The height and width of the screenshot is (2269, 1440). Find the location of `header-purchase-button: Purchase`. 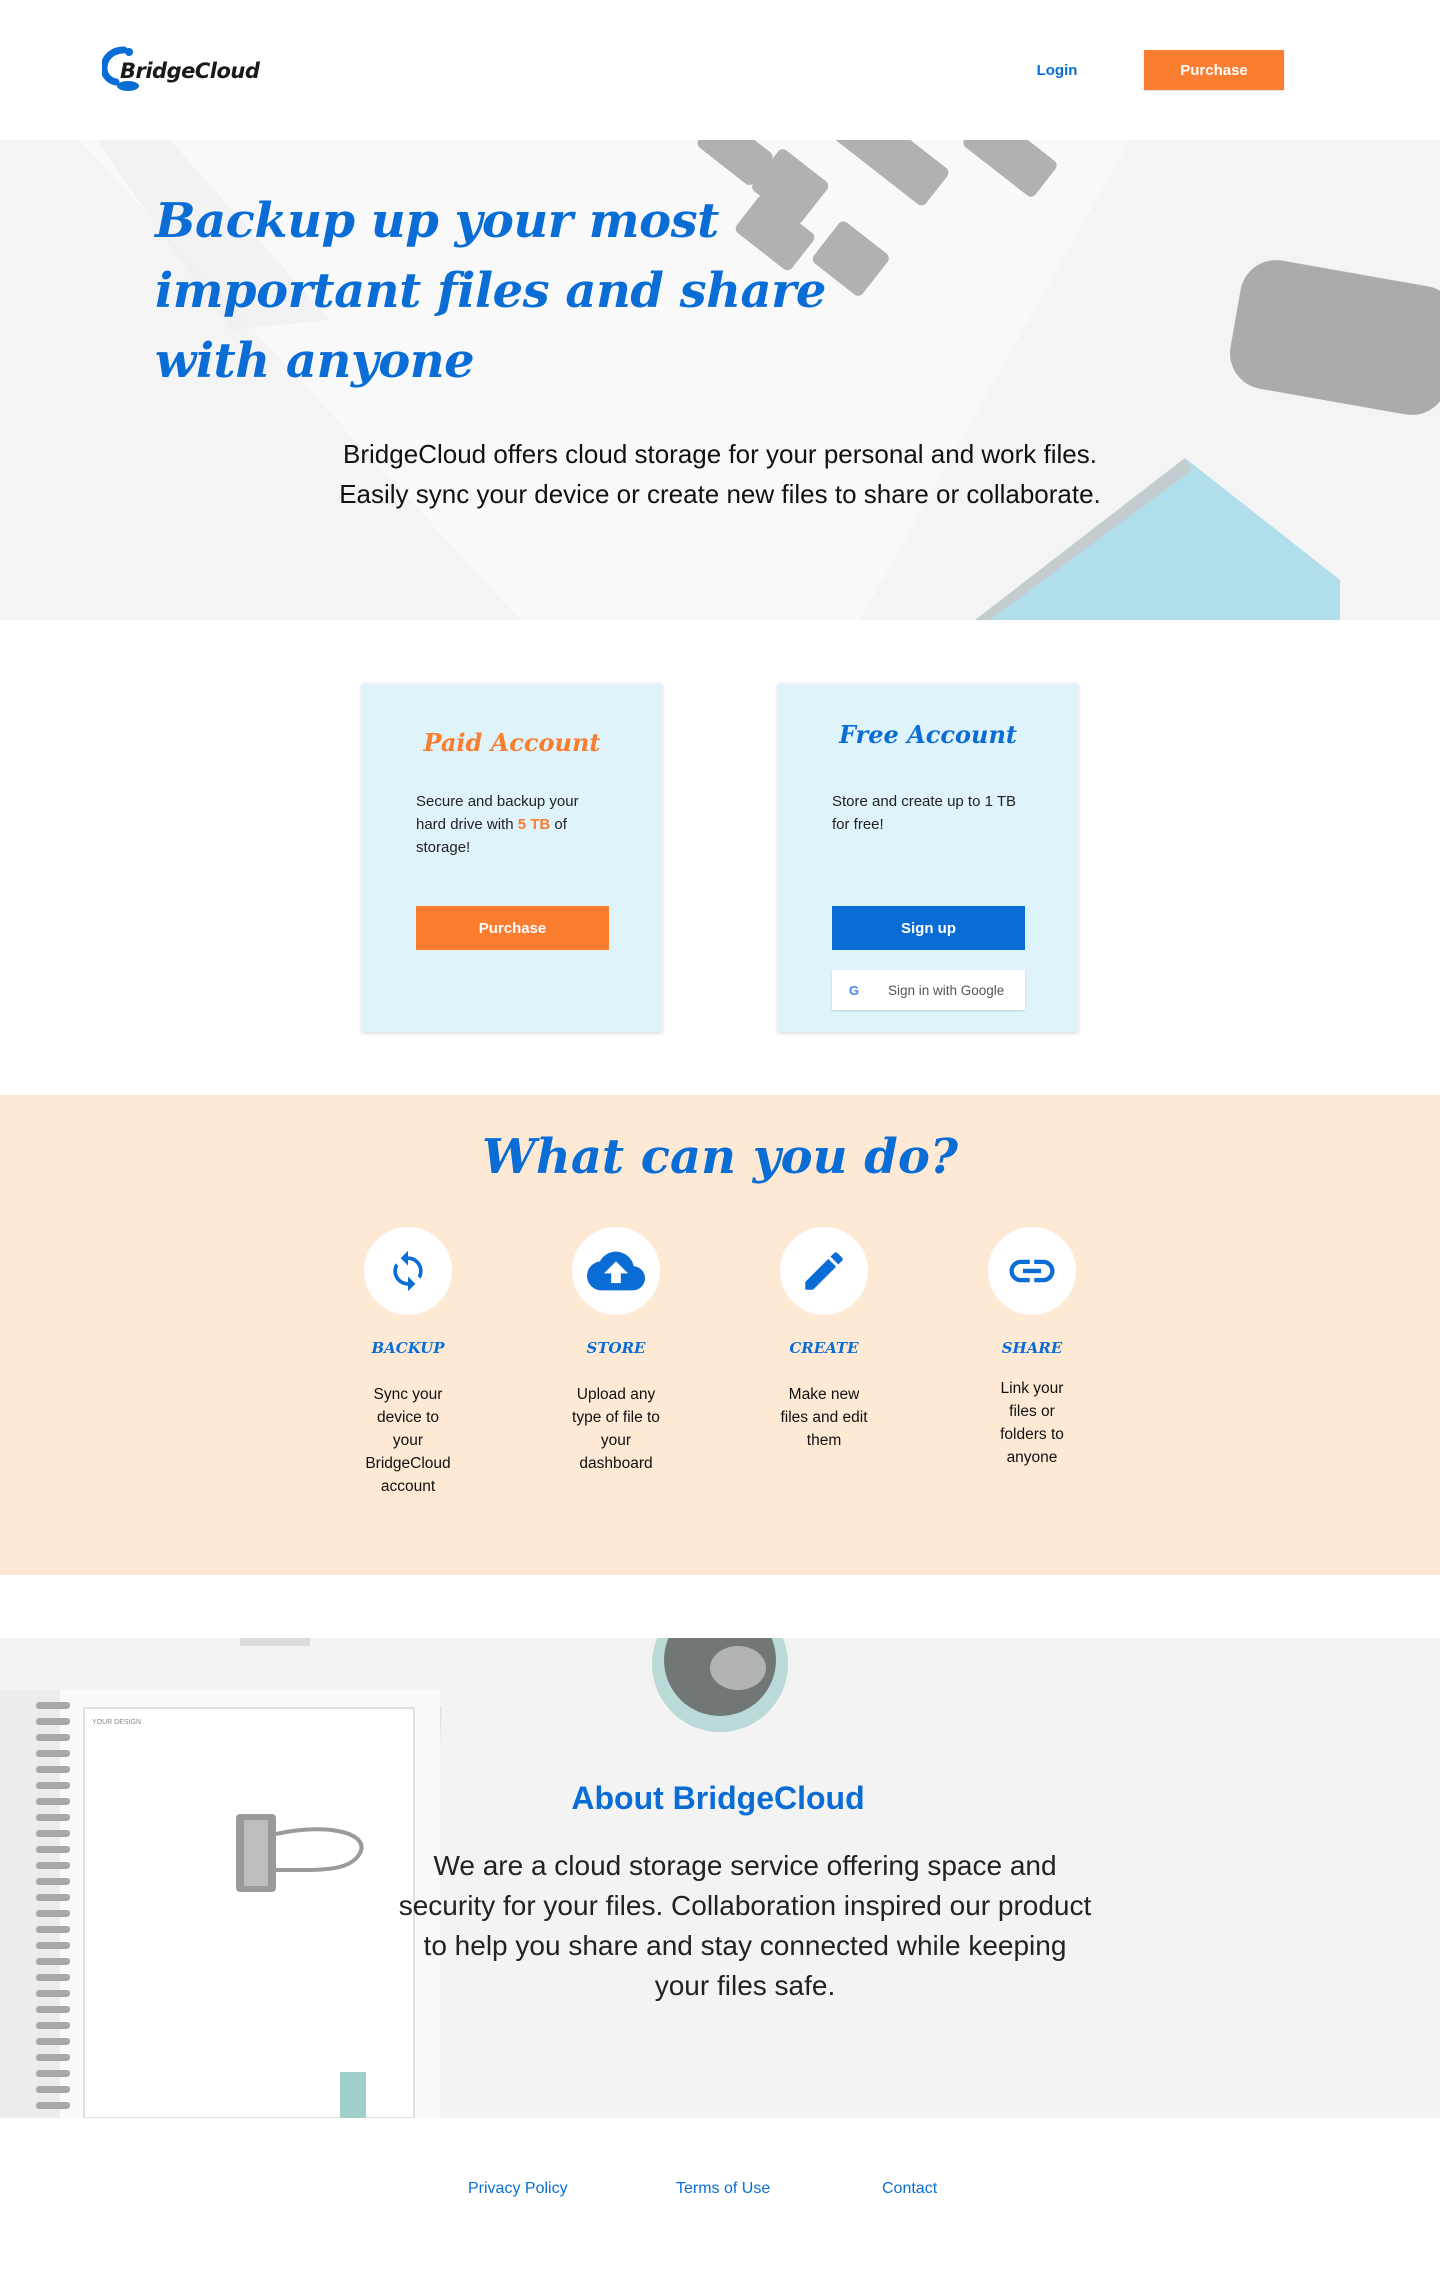

header-purchase-button: Purchase is located at coordinates (1214, 70).